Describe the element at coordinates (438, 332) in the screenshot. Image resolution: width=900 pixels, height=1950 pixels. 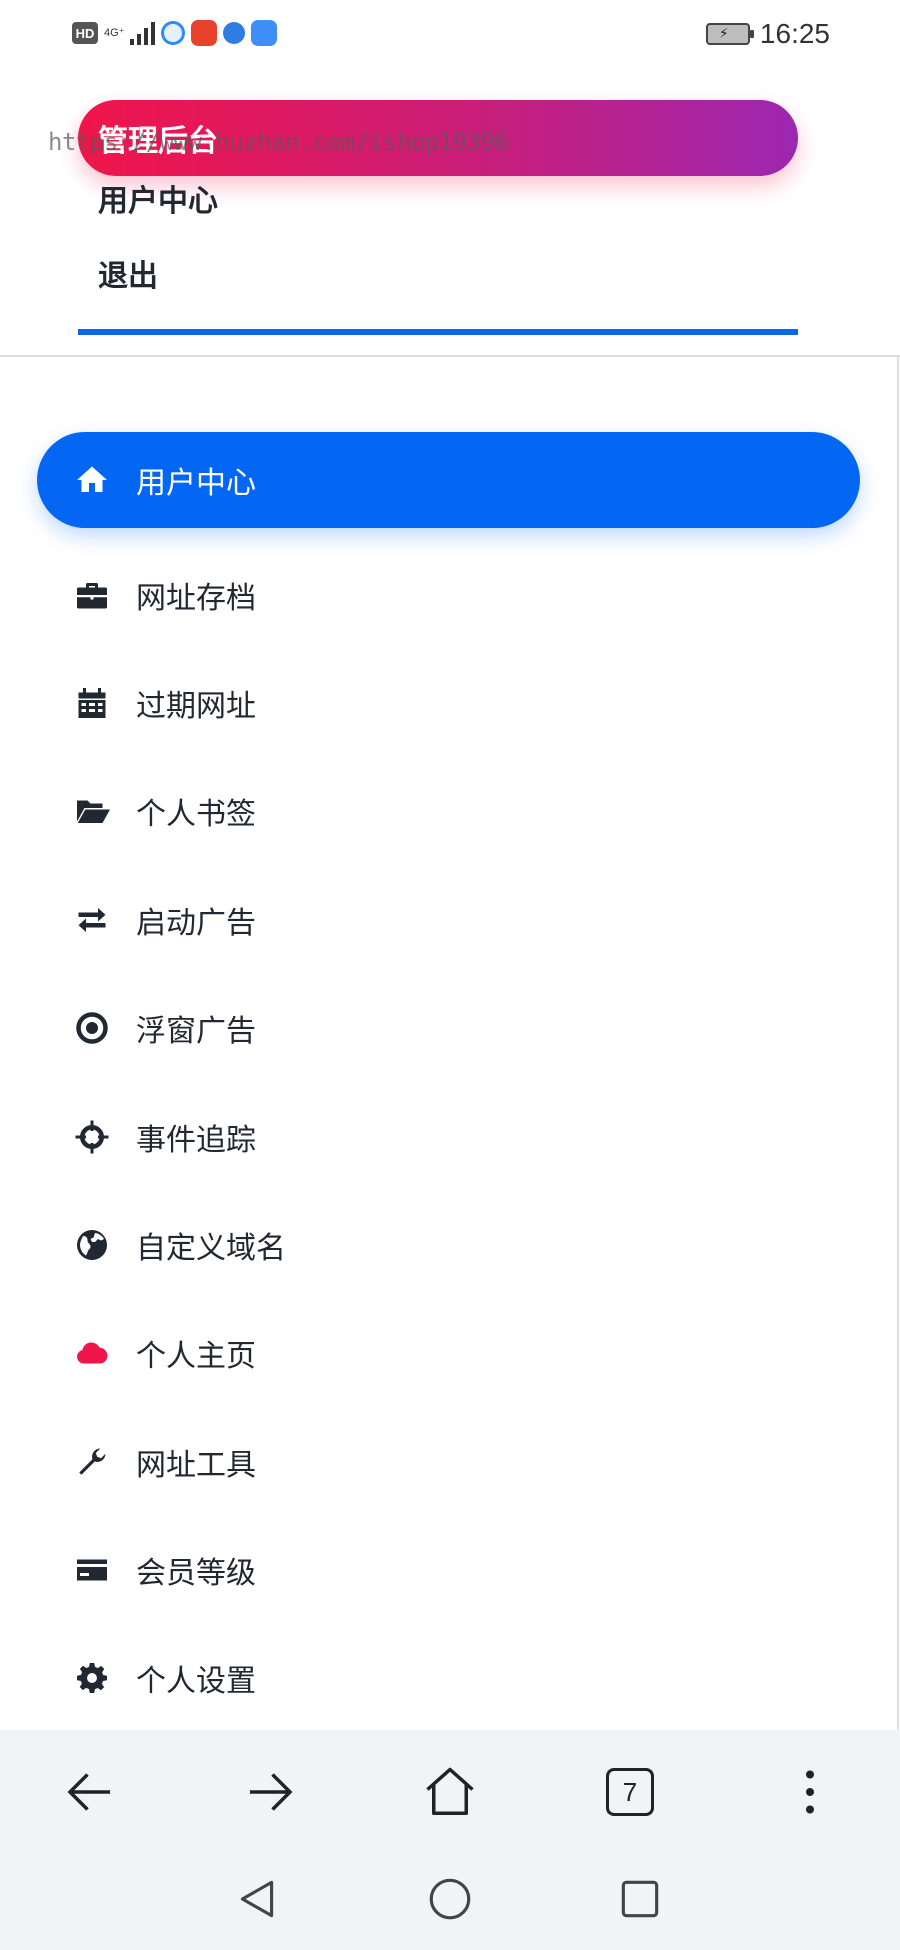
I see `top-menu-underline` at that location.